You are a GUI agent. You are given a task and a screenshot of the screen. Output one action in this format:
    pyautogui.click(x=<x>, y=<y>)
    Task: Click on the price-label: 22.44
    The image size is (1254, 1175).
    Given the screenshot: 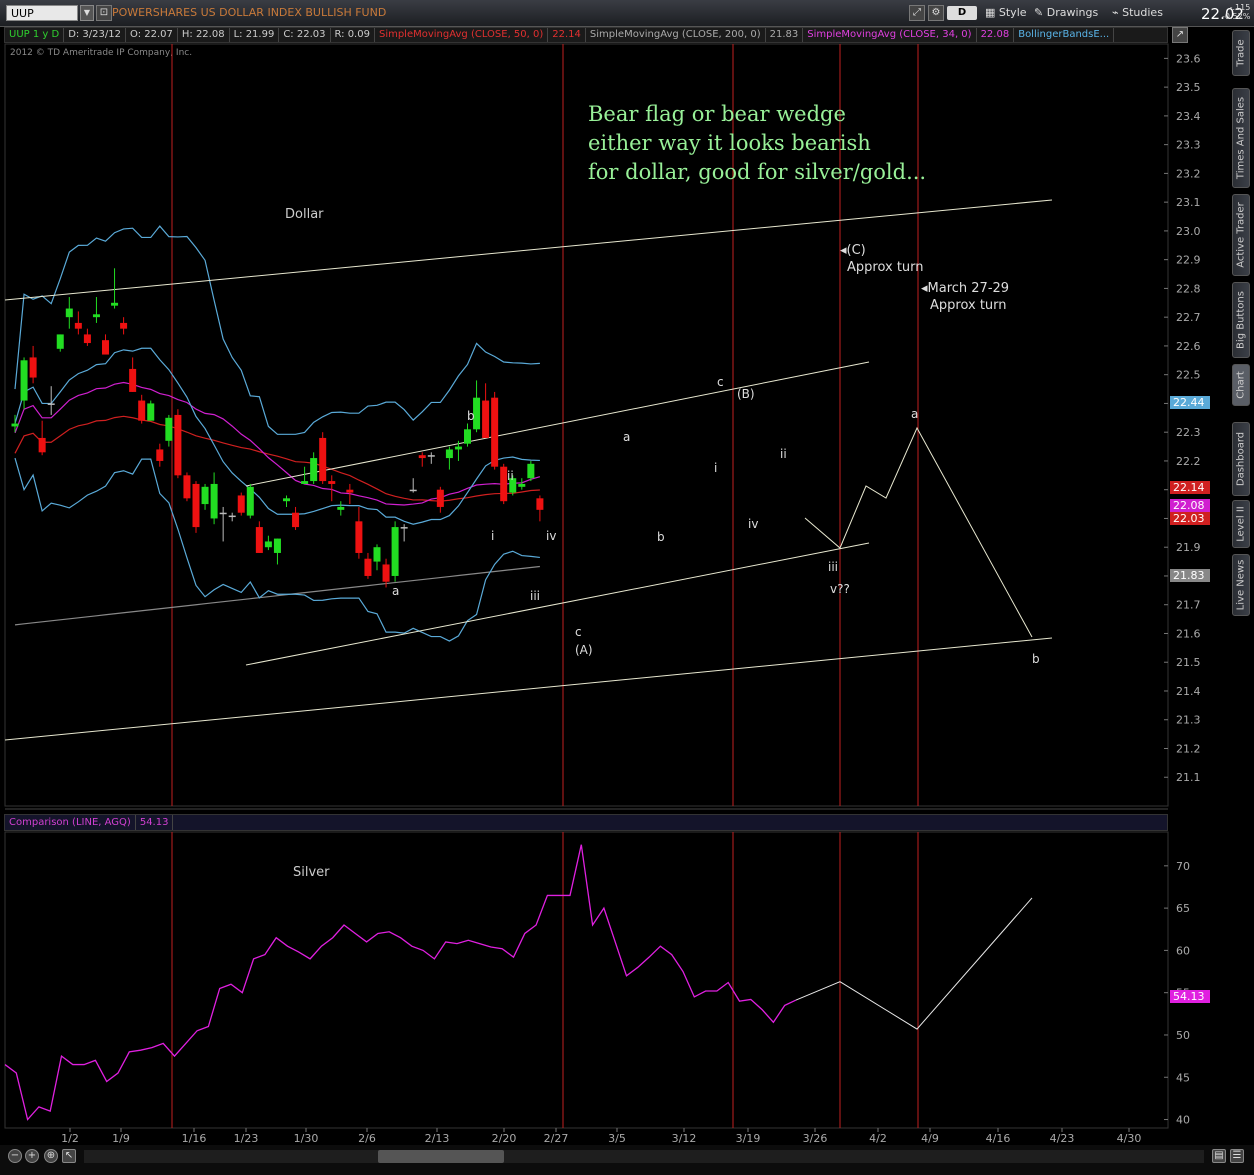 What is the action you would take?
    pyautogui.click(x=1189, y=402)
    